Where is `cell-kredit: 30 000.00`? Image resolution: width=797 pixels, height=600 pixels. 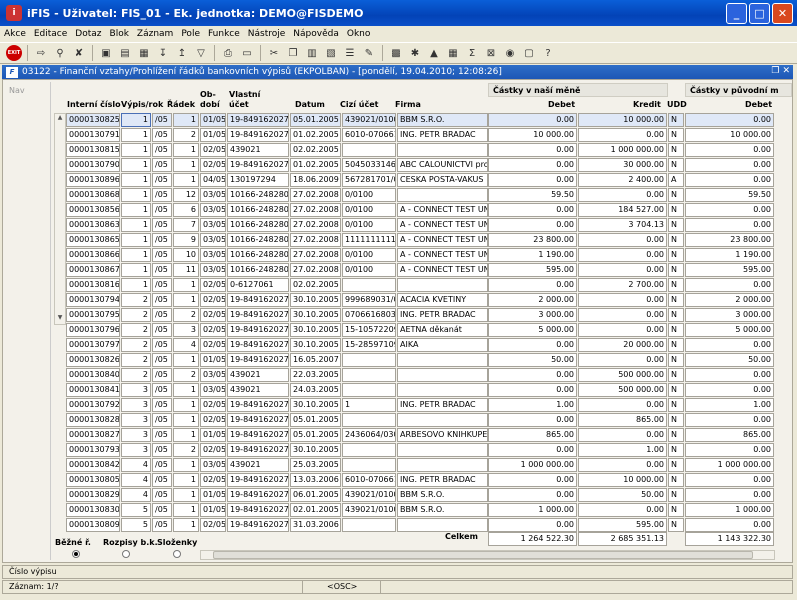
cell-kredit: 30 000.00 is located at coordinates (622, 165).